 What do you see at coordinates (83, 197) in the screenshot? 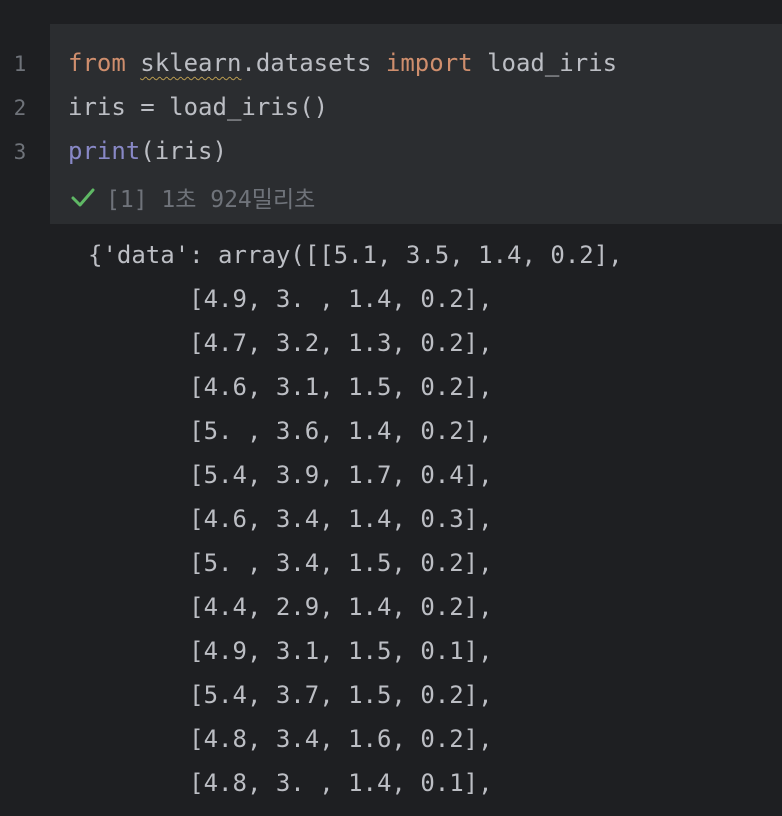
I see `check-icon` at bounding box center [83, 197].